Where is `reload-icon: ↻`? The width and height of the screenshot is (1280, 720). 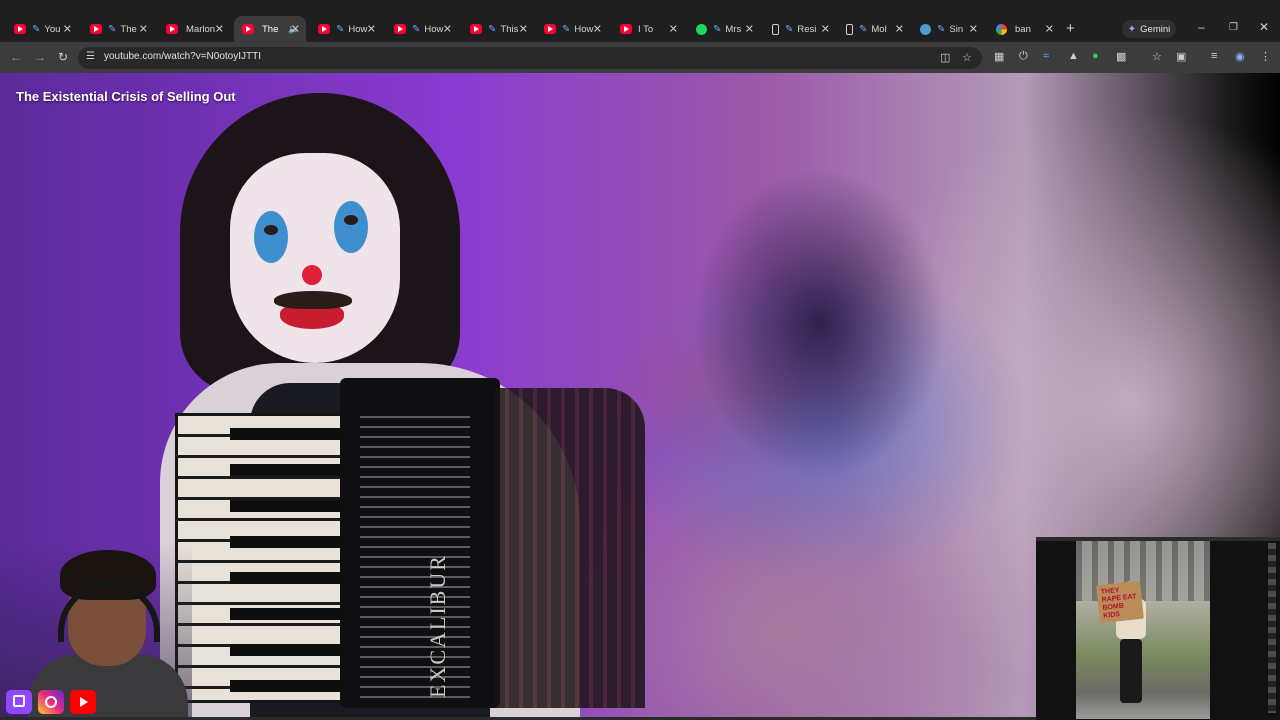 reload-icon: ↻ is located at coordinates (63, 57).